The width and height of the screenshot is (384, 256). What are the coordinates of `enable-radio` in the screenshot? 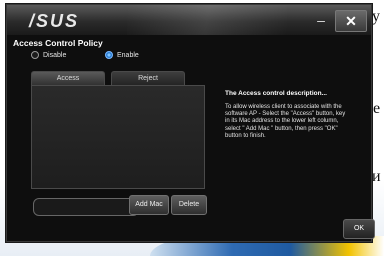 It's located at (109, 55).